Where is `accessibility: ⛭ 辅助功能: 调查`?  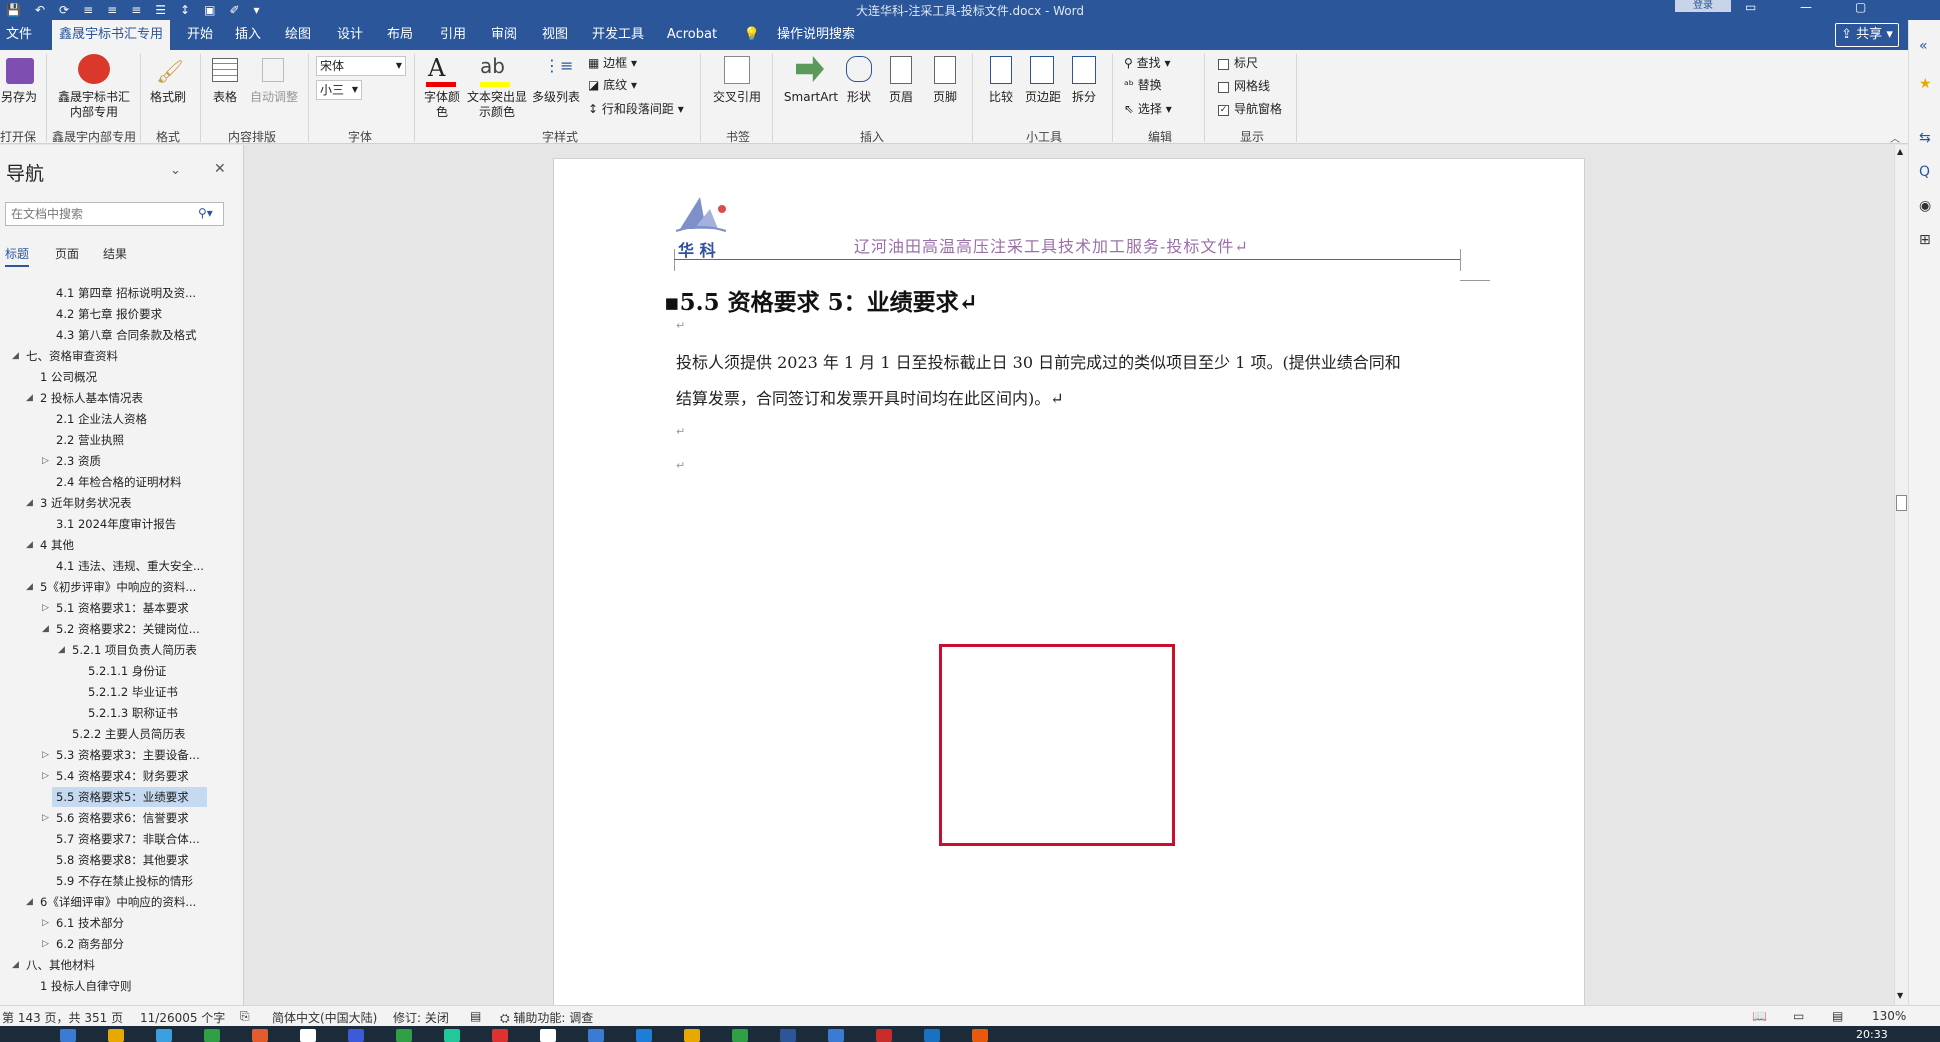 accessibility: ⛭ 辅助功能: 调查 is located at coordinates (546, 1017).